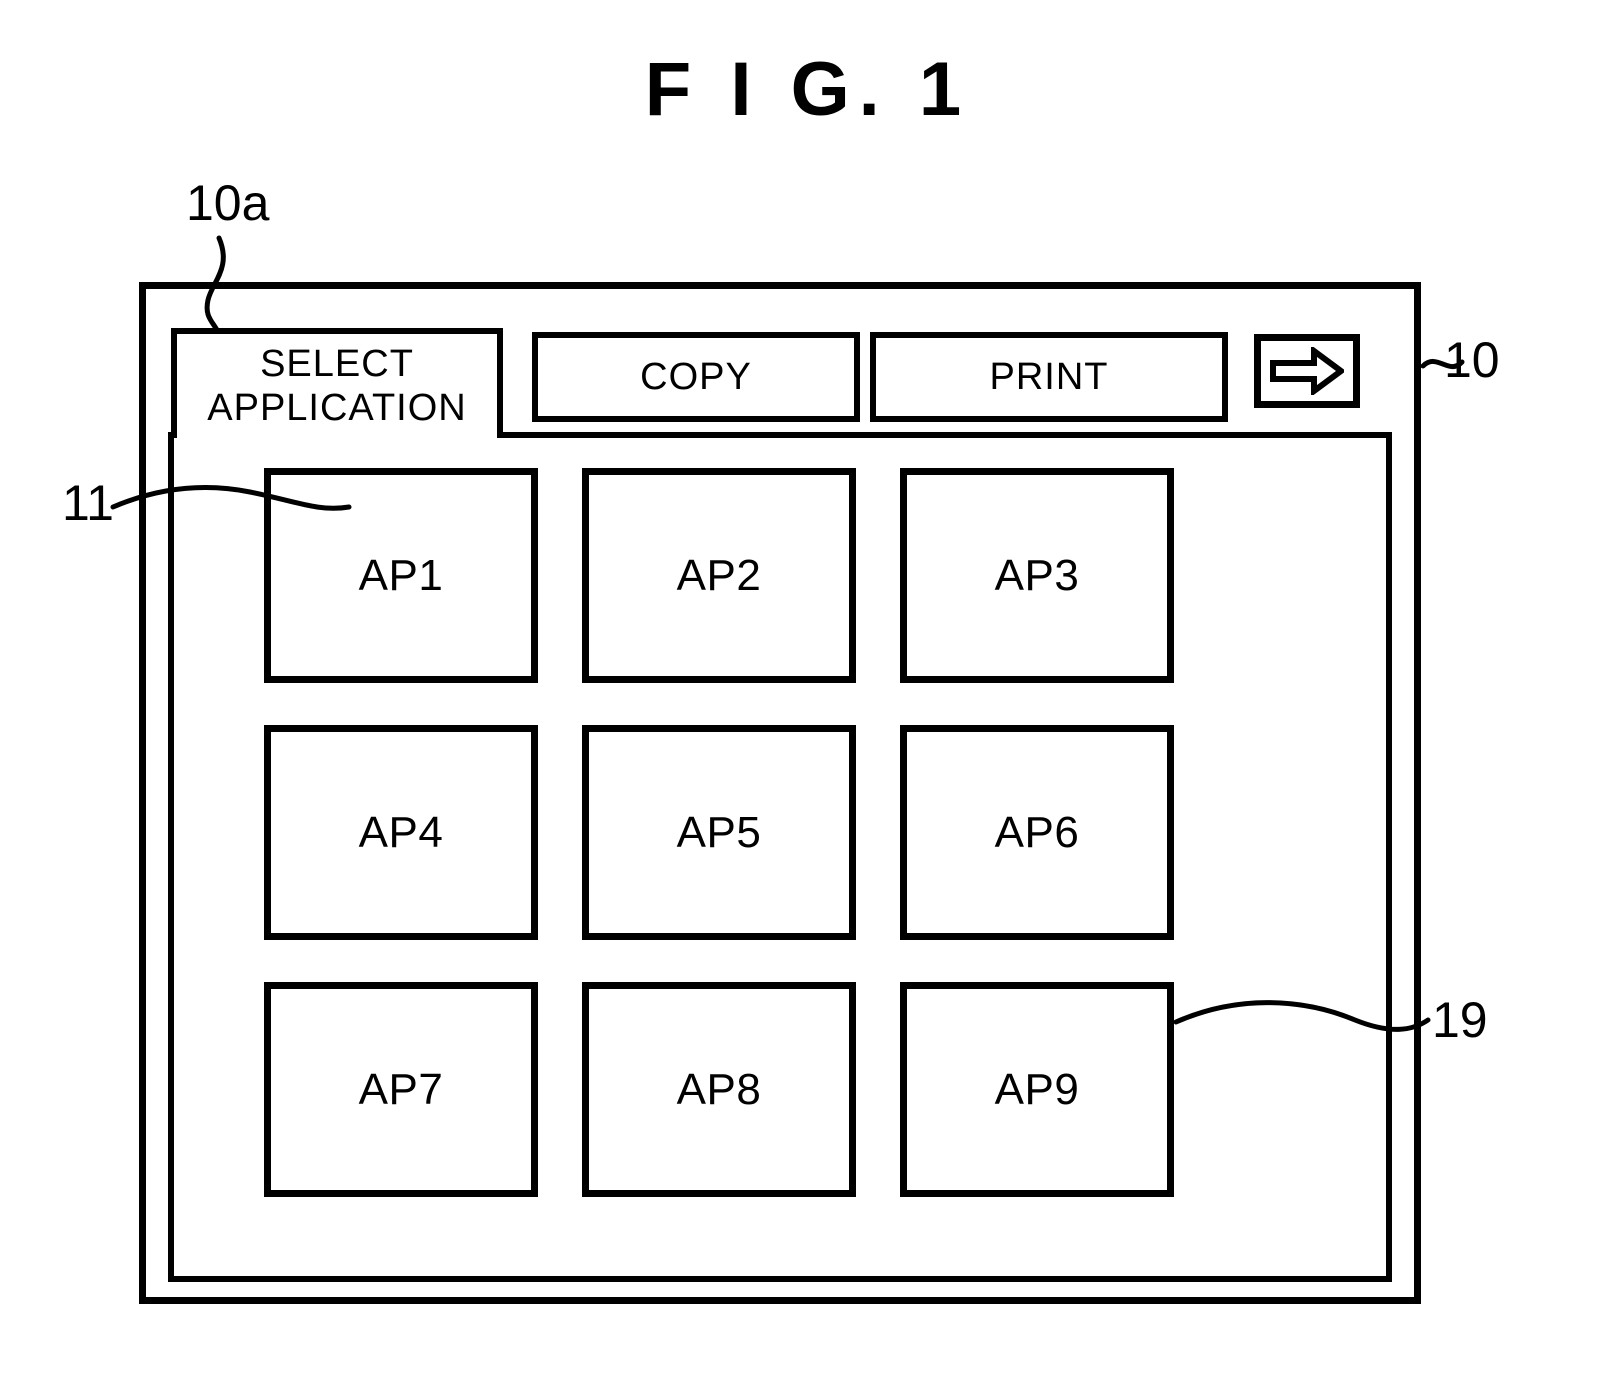 The height and width of the screenshot is (1374, 1615). Describe the element at coordinates (696, 377) in the screenshot. I see `tab-copy: COPY` at that location.